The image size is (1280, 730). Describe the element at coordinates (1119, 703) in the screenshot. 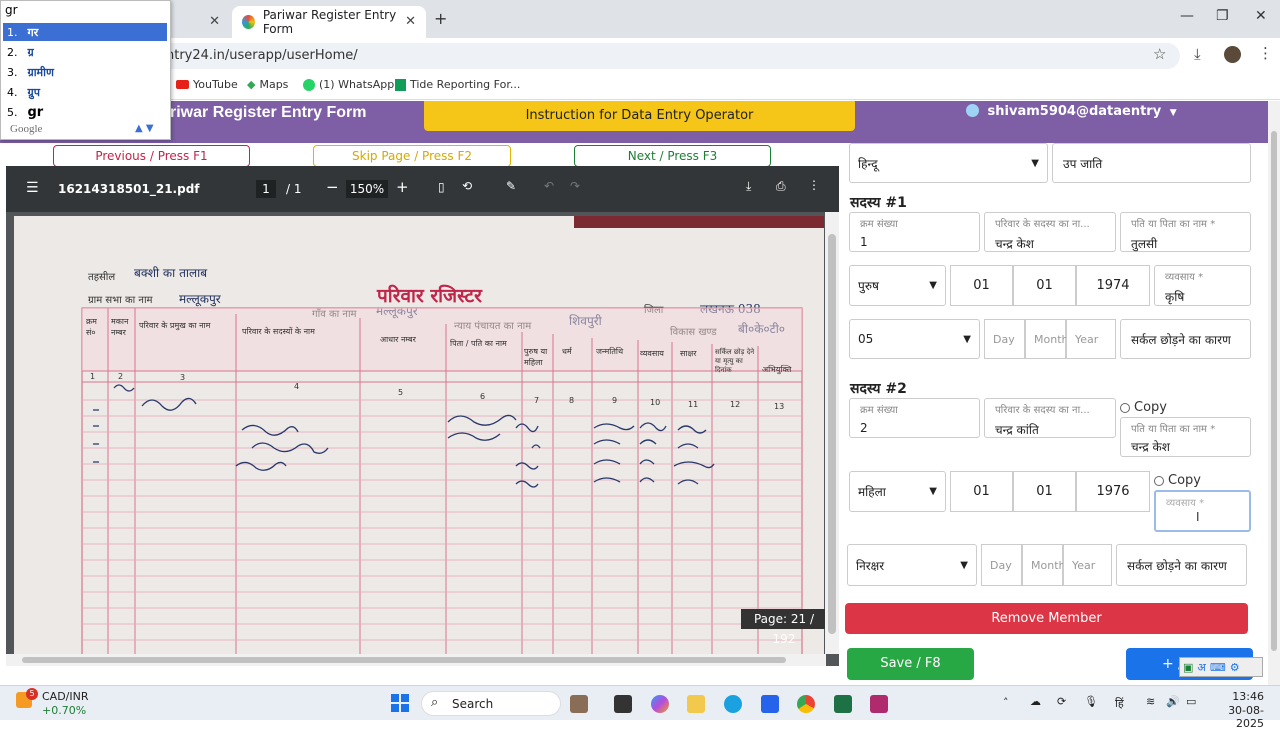

I see `language-indicator: हिं` at that location.